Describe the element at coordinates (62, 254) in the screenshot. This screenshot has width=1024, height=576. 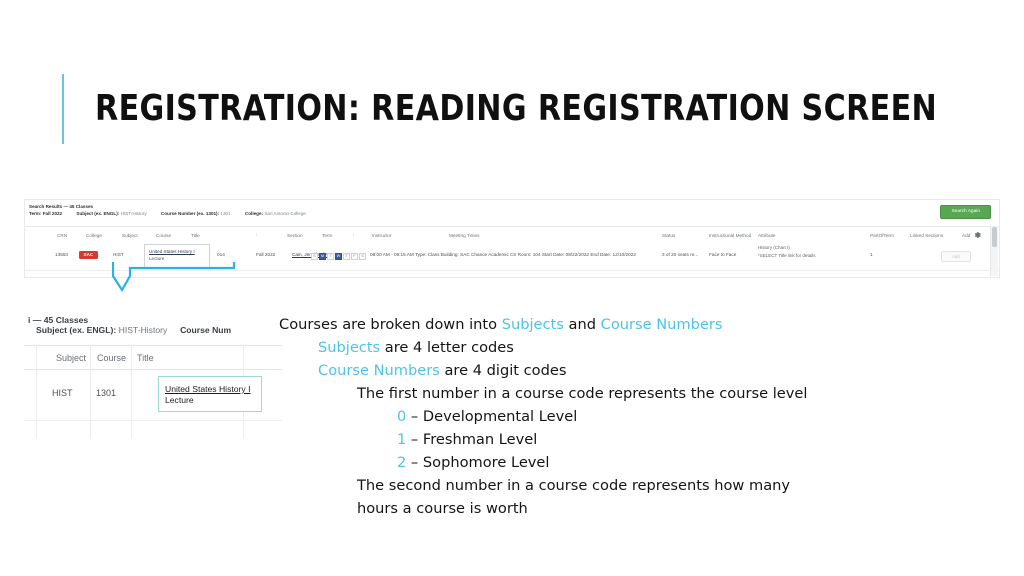
I see `cell-crn: 13553` at that location.